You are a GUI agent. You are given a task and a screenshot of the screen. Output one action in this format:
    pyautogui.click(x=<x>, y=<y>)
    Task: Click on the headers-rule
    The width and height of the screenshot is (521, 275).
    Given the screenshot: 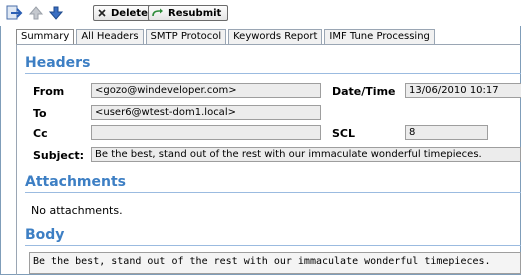 What is the action you would take?
    pyautogui.click(x=273, y=73)
    